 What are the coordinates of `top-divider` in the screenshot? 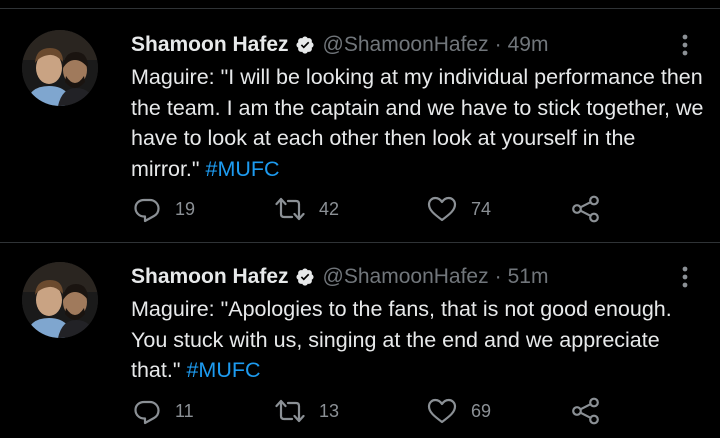 It's located at (360, 8).